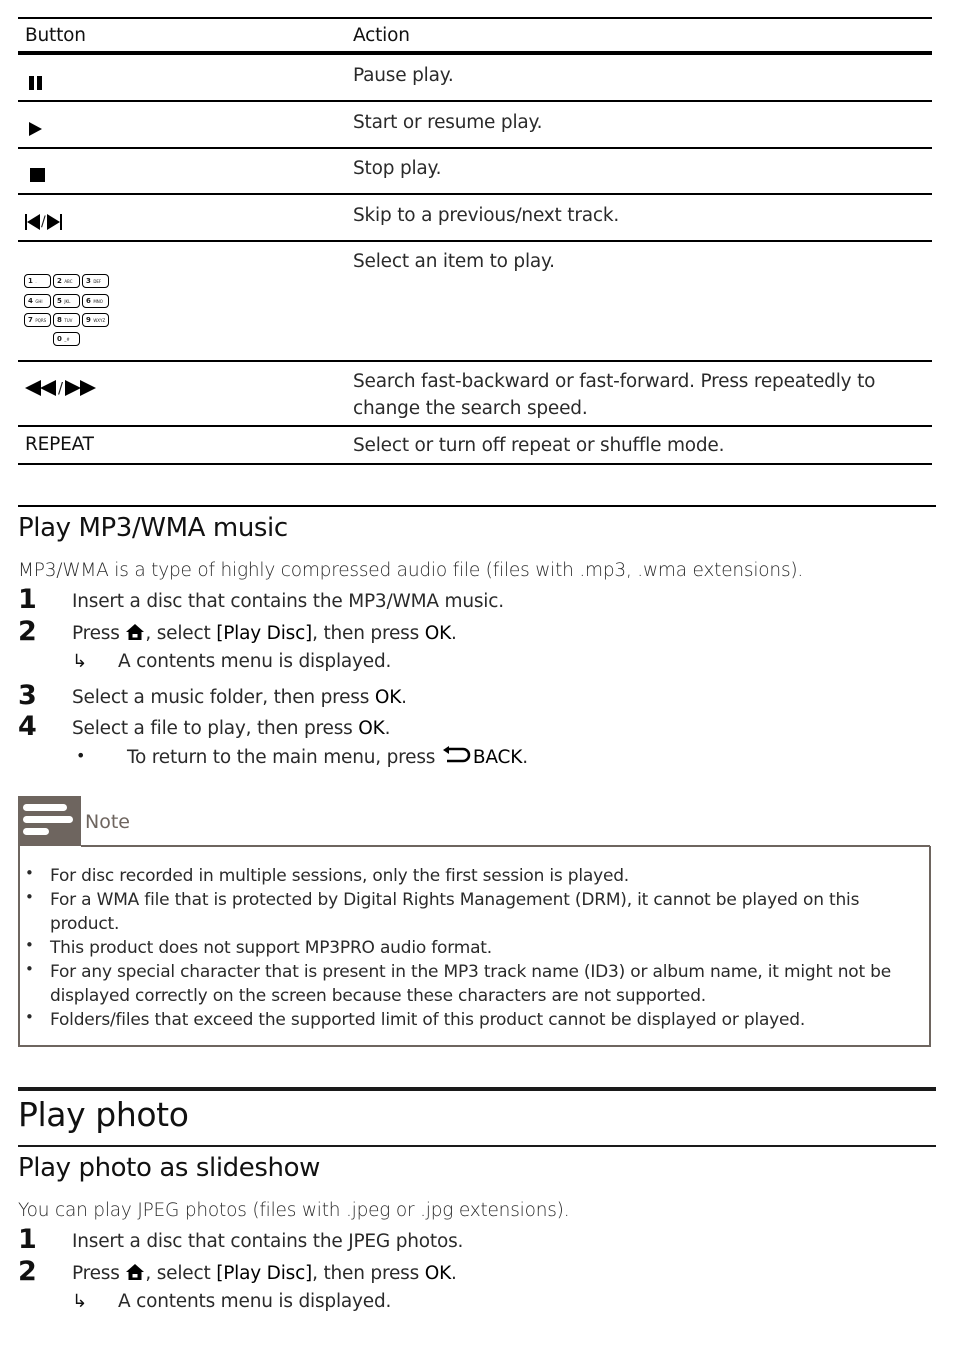 This screenshot has height=1345, width=954. What do you see at coordinates (66, 281) in the screenshot?
I see `keypad-key: 2 ABC` at bounding box center [66, 281].